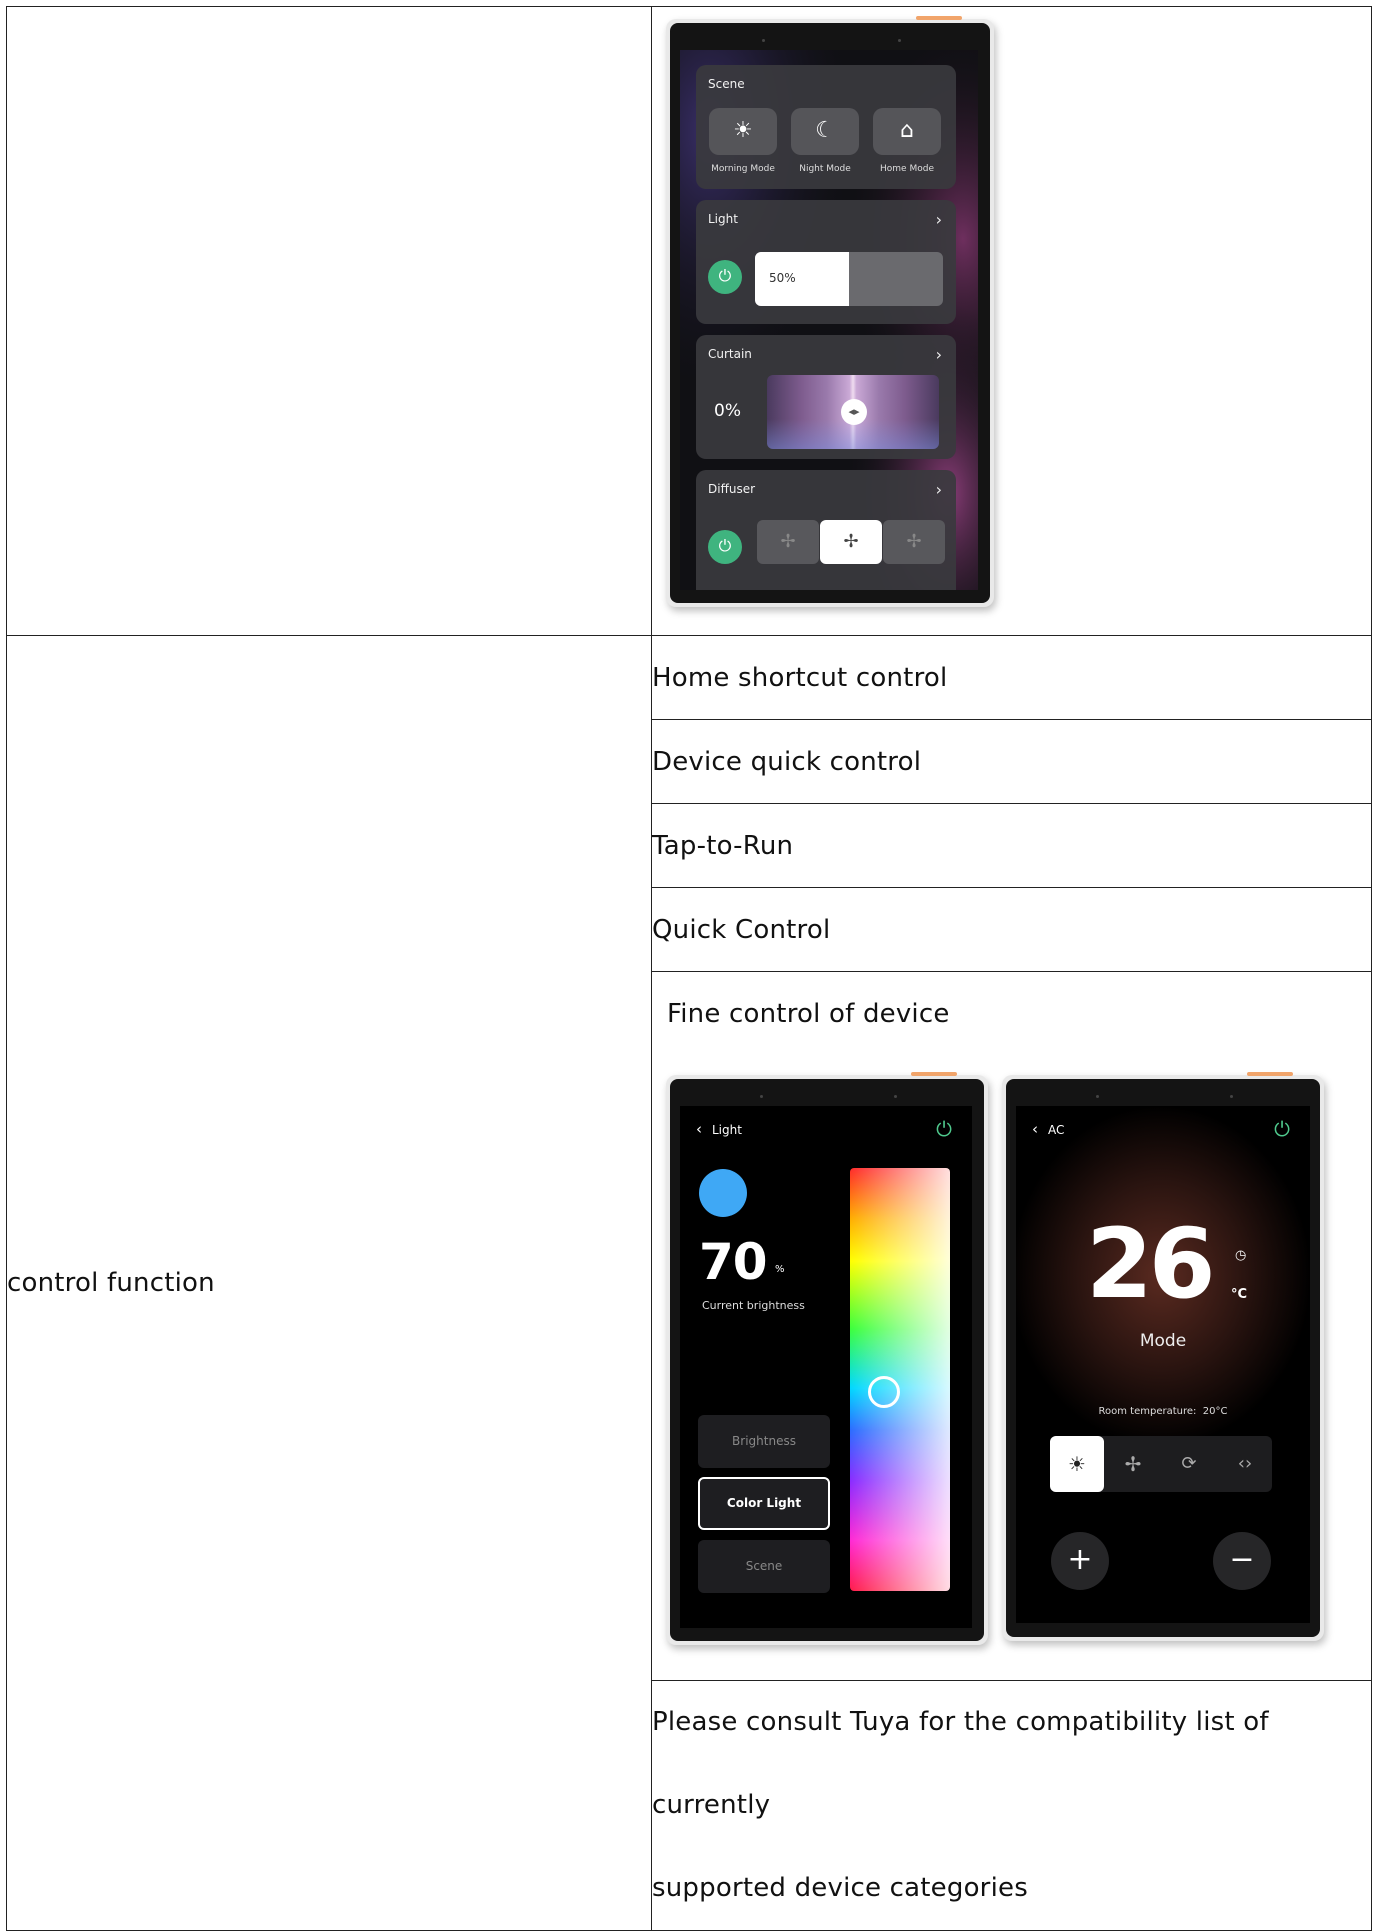  What do you see at coordinates (840, 1888) in the screenshot?
I see `compatibility-line-2: supported device categories` at bounding box center [840, 1888].